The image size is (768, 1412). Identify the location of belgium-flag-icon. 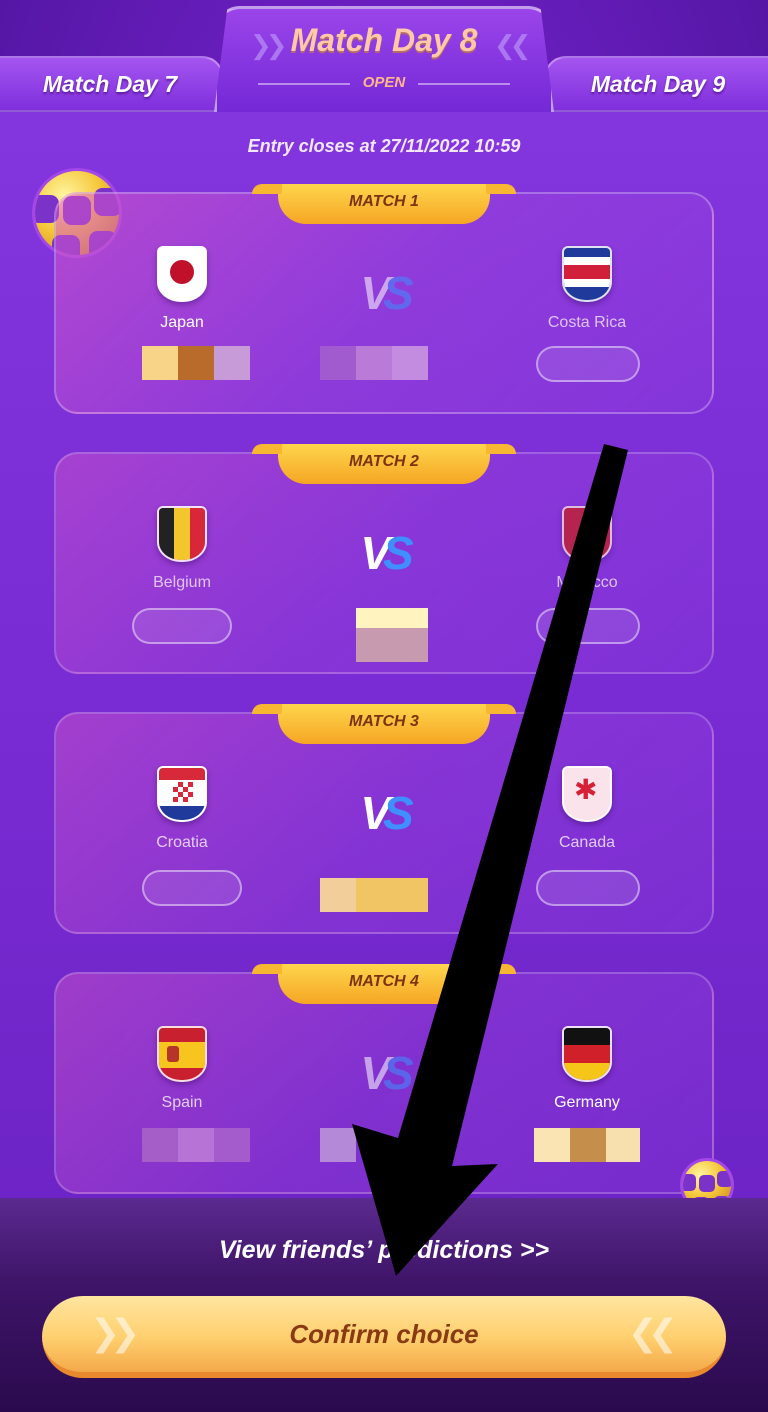
(182, 534).